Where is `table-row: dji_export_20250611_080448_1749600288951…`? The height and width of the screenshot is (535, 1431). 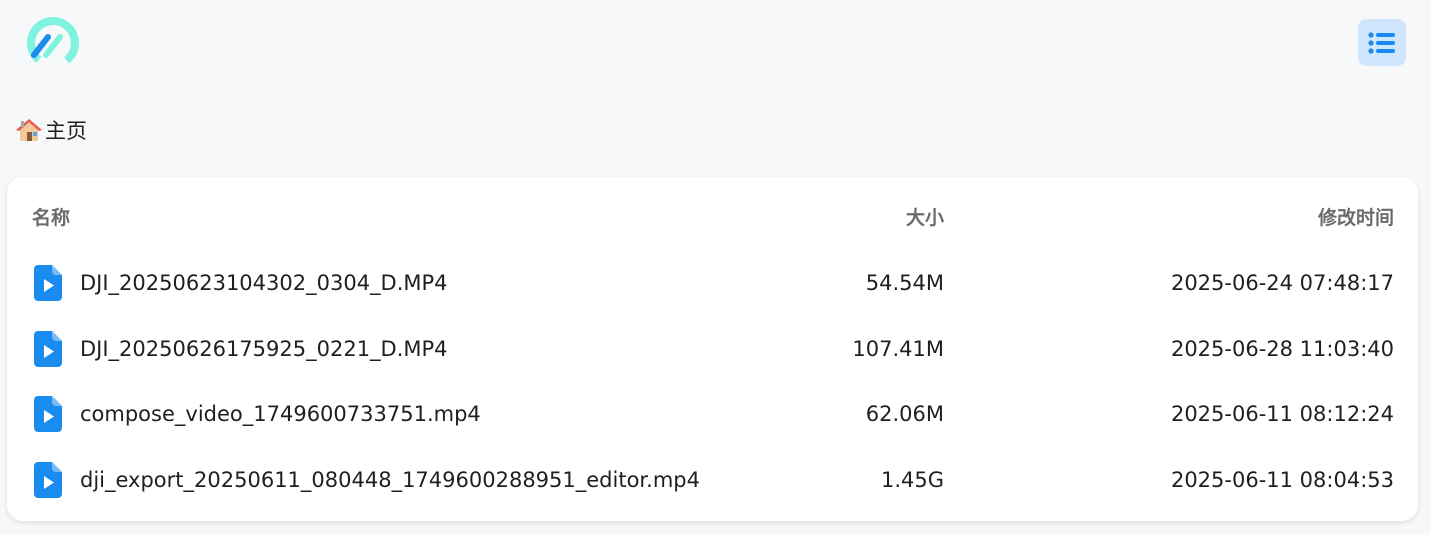
table-row: dji_export_20250611_080448_1749600288951… is located at coordinates (712, 480).